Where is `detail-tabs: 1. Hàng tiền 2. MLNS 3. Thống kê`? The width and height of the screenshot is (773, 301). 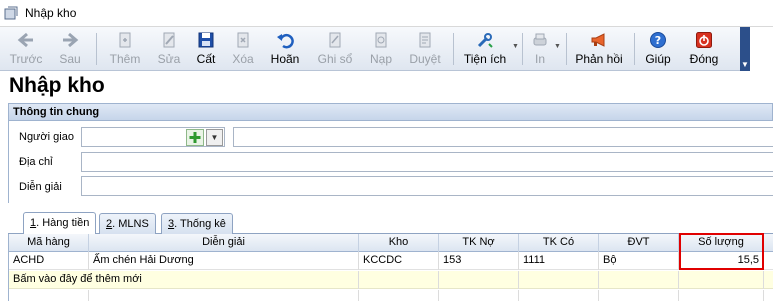 detail-tabs: 1. Hàng tiền 2. MLNS 3. Thống kê is located at coordinates (390, 222).